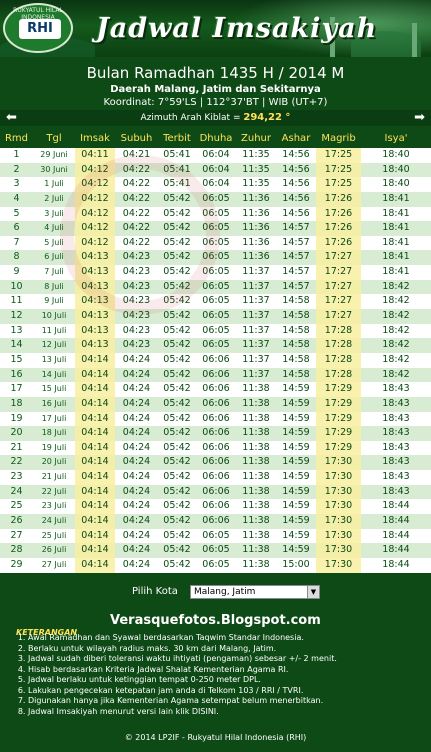 The width and height of the screenshot is (431, 752). What do you see at coordinates (419, 118) in the screenshot?
I see `arrow-right-icon: ➡` at bounding box center [419, 118].